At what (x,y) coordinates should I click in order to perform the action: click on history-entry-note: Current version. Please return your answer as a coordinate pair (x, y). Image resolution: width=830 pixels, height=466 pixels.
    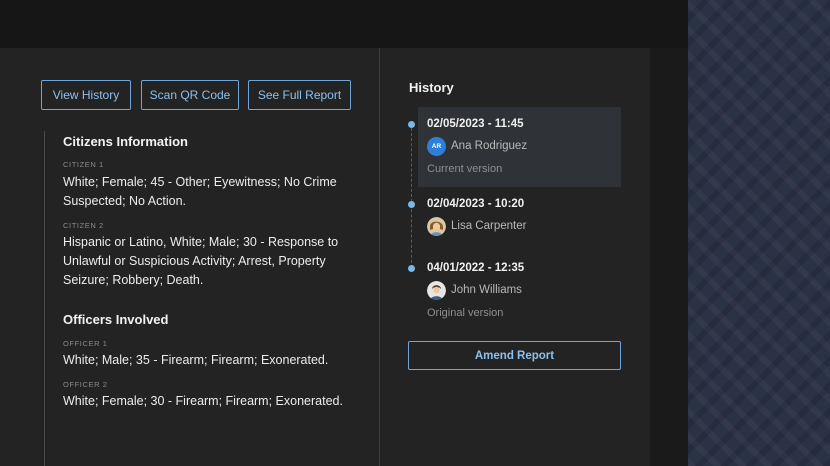
    Looking at the image, I should click on (465, 169).